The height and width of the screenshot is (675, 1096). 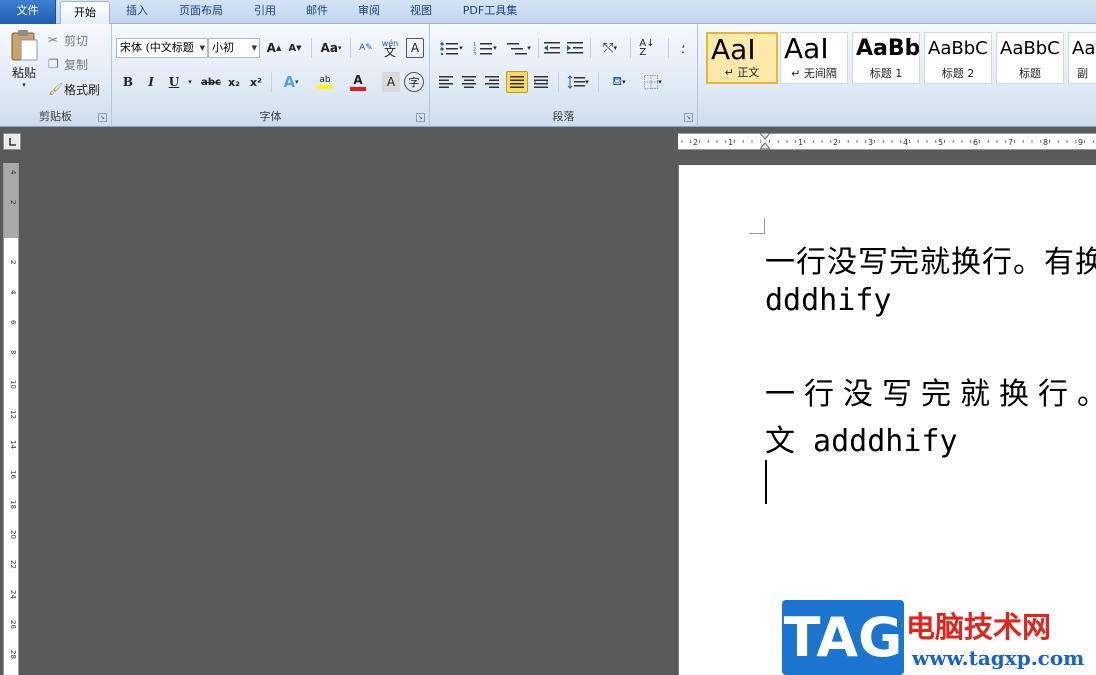 I want to click on decrease-indent-button, so click(x=552, y=48).